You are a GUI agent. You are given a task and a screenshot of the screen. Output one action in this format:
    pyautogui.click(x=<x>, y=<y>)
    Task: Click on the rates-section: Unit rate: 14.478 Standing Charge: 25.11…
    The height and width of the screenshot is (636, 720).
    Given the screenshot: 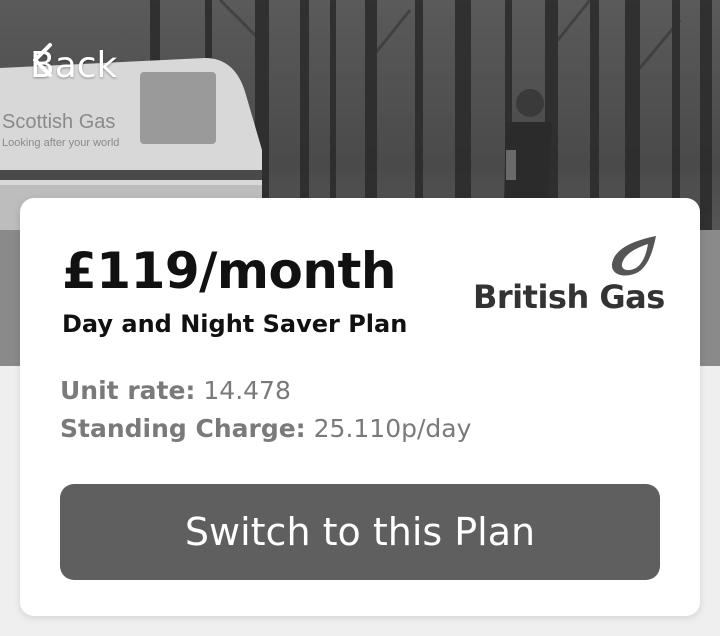 What is the action you would take?
    pyautogui.click(x=265, y=410)
    